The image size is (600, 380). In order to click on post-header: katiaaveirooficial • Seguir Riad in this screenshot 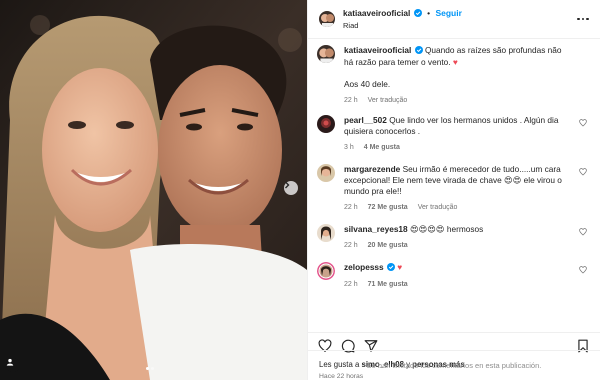, I will do `click(454, 19)`.